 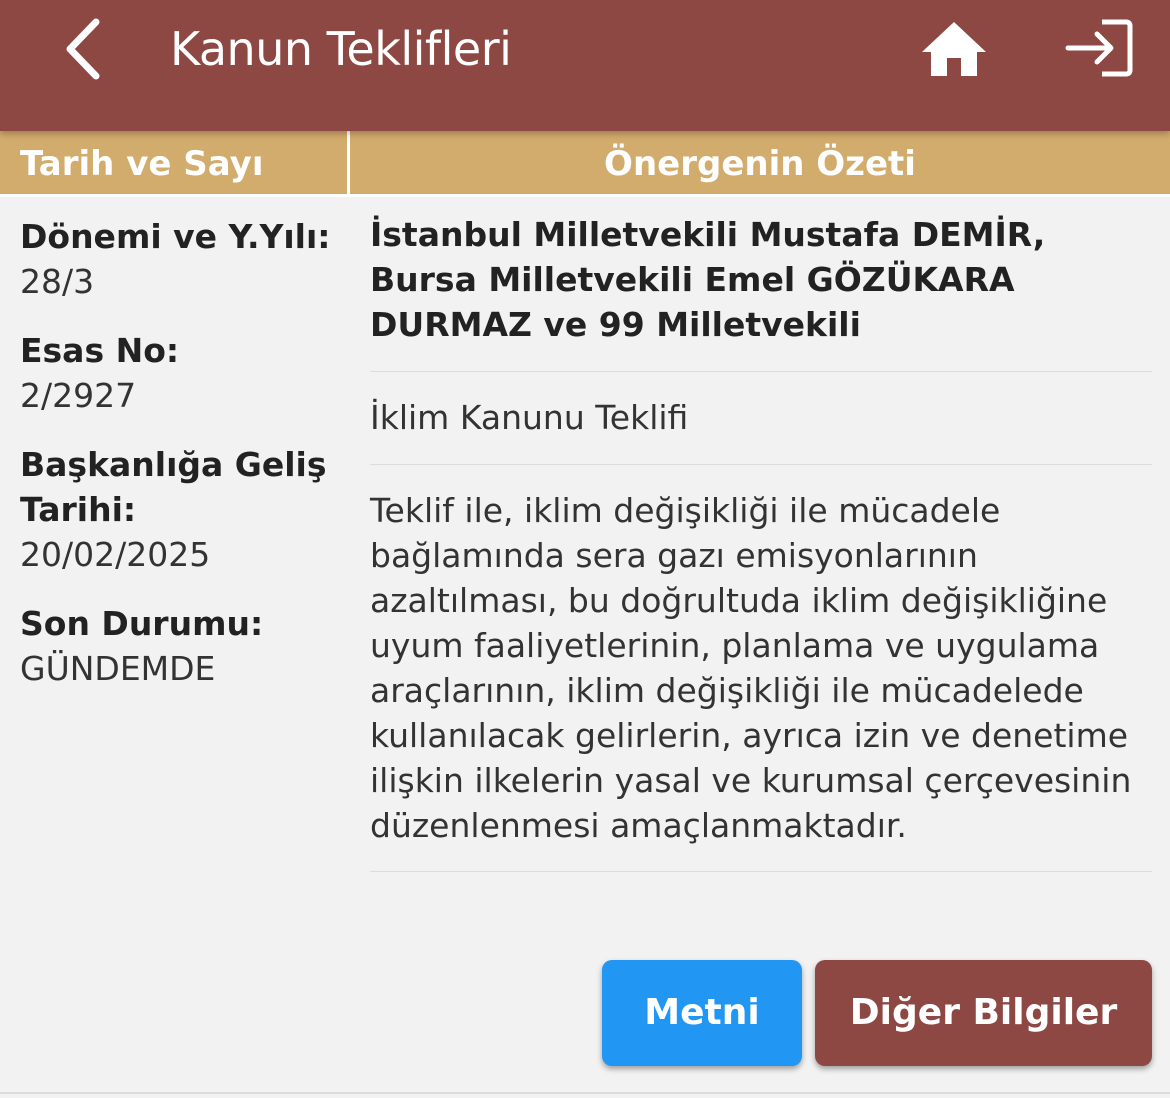 What do you see at coordinates (348, 164) in the screenshot?
I see `column-divider` at bounding box center [348, 164].